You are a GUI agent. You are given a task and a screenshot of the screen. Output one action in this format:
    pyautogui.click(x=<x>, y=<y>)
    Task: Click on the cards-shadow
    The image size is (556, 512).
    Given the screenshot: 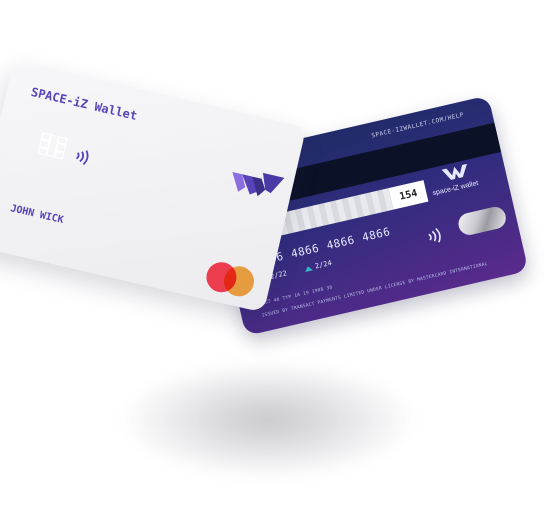 What is the action you would take?
    pyautogui.click(x=268, y=420)
    